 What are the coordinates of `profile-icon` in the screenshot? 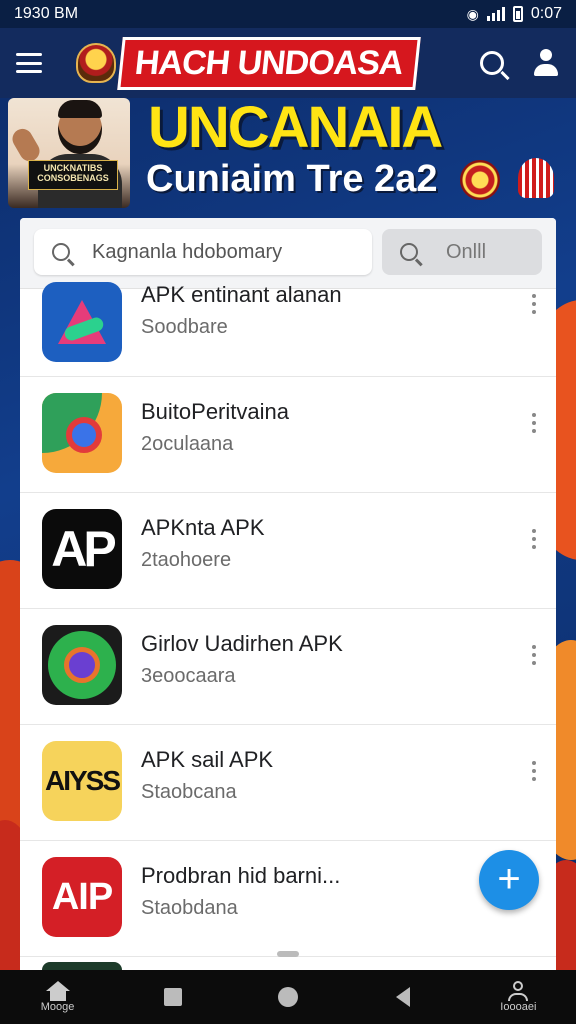 It's located at (518, 991).